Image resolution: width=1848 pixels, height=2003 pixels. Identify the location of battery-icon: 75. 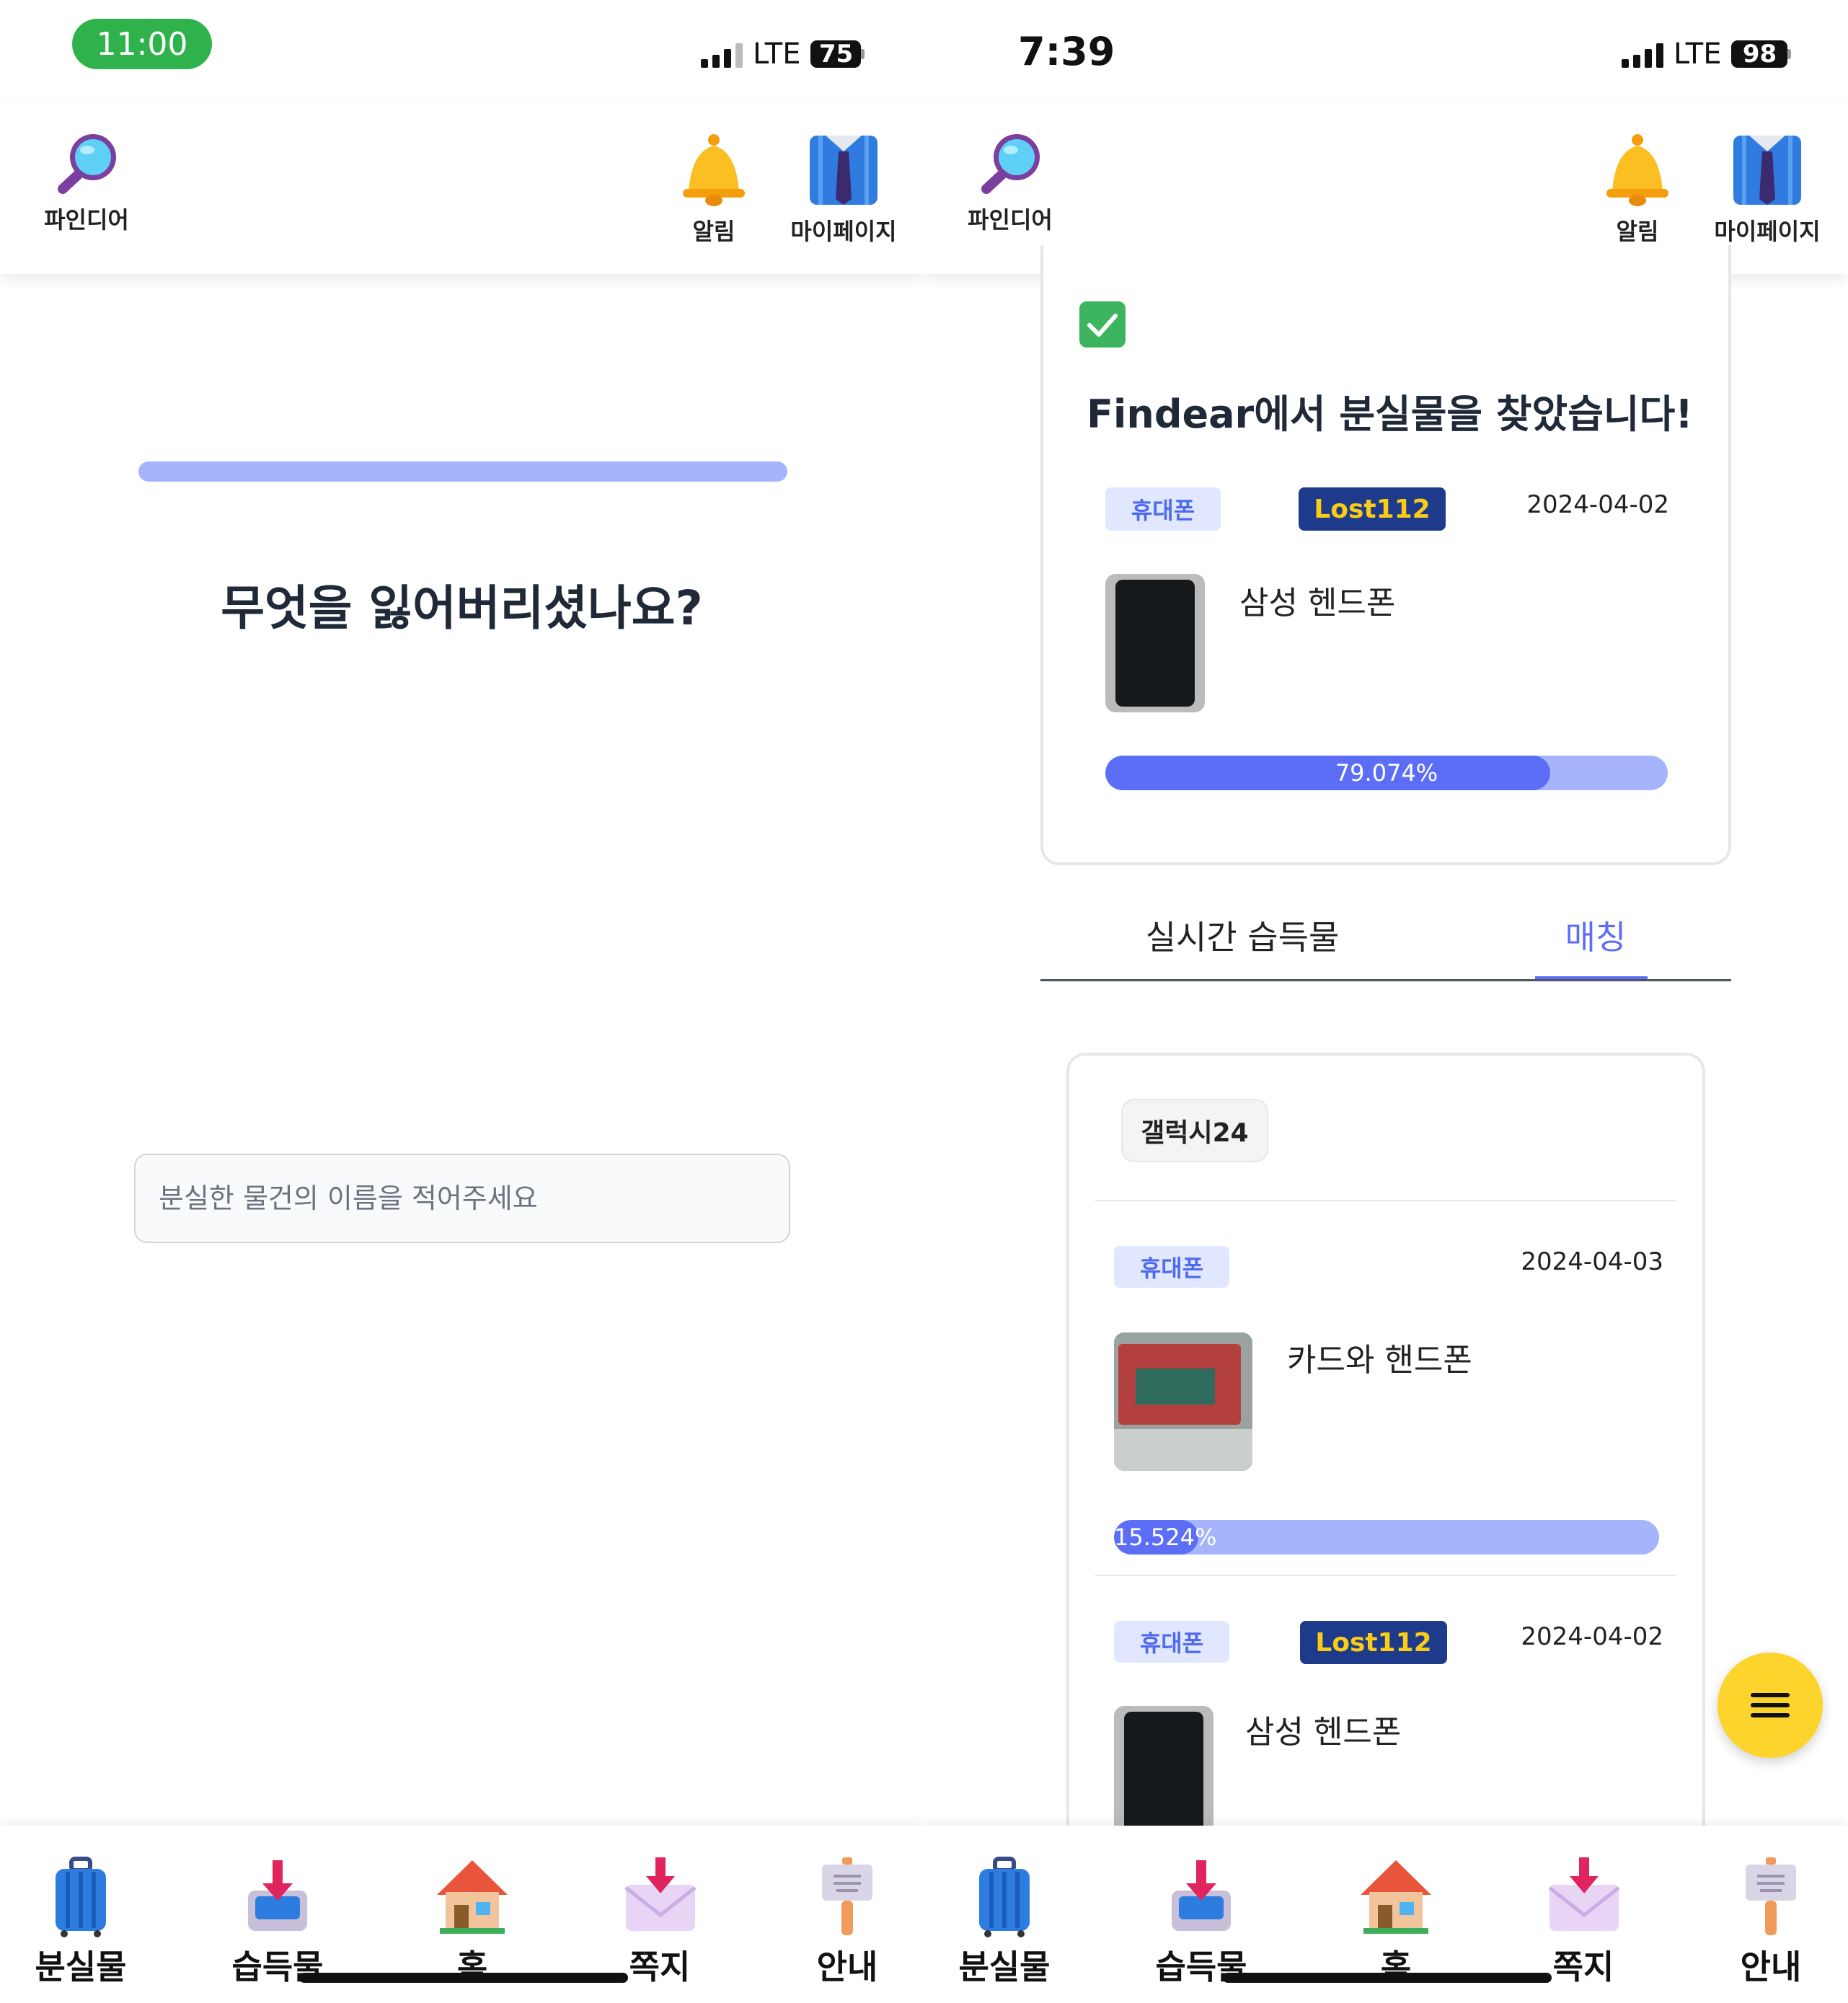
(836, 54).